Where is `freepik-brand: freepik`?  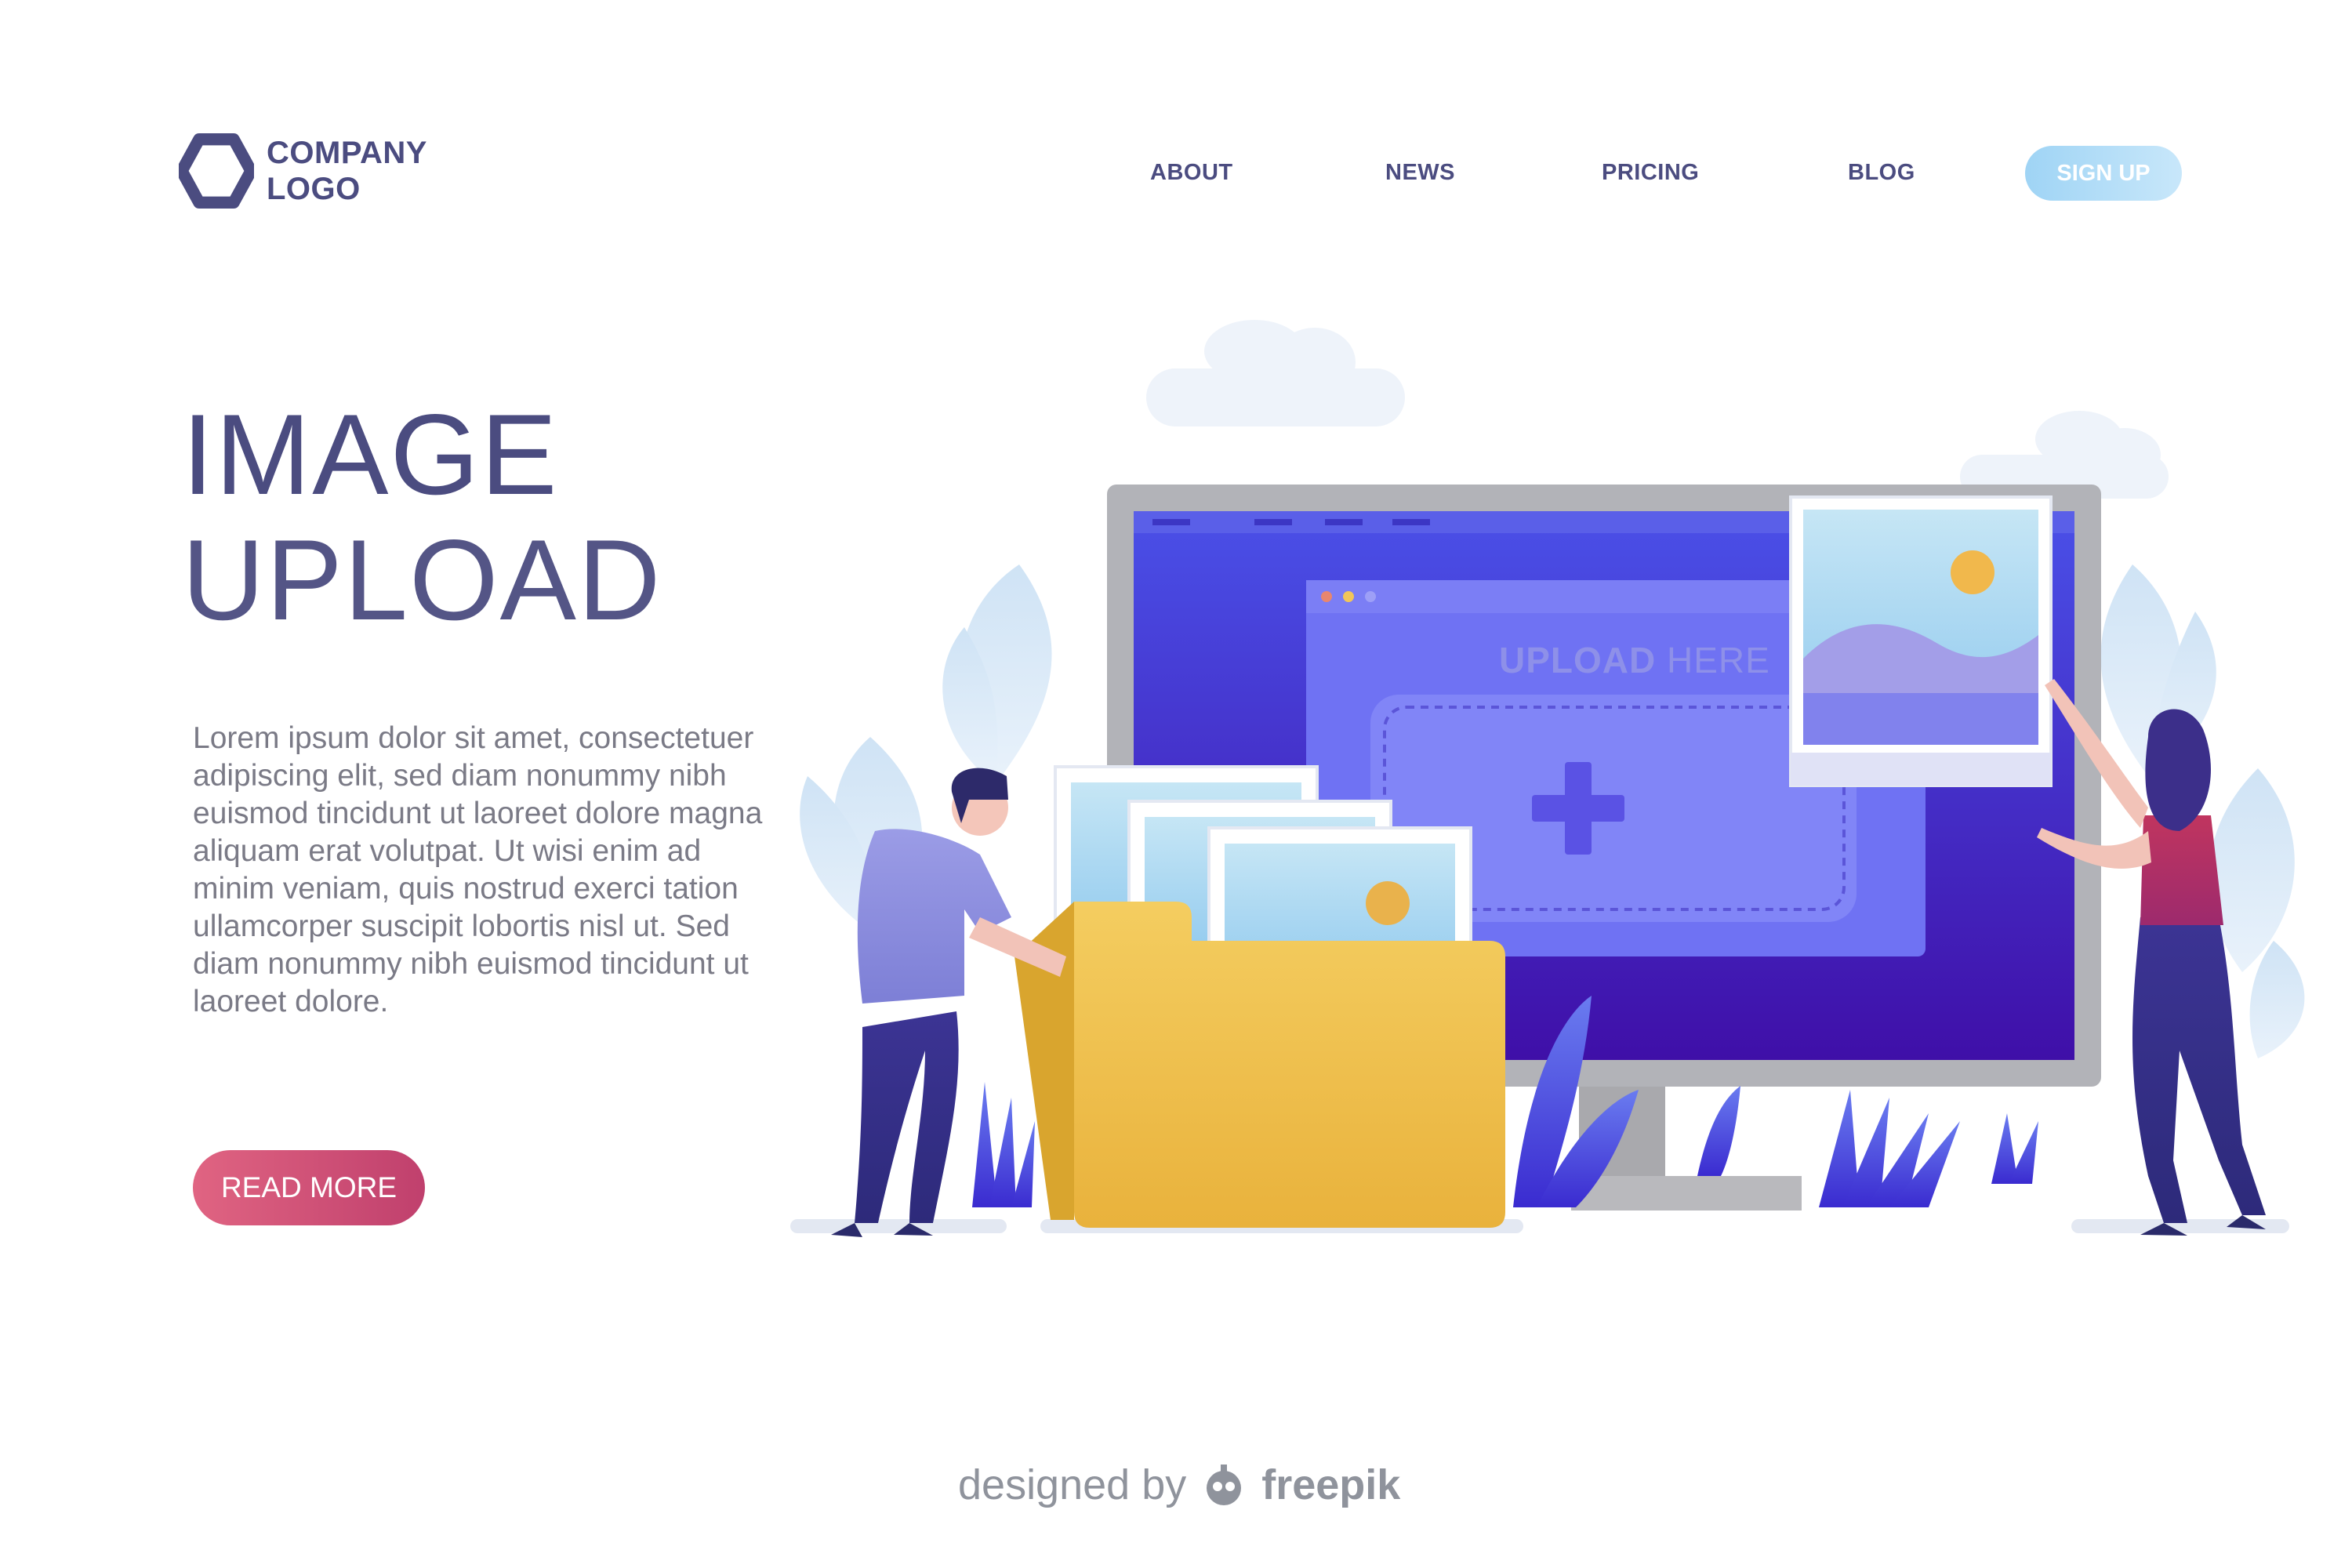
freepik-brand: freepik is located at coordinates (1331, 1484).